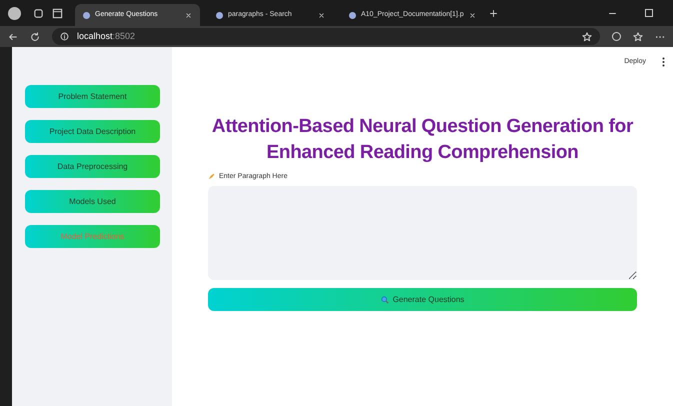 The height and width of the screenshot is (406, 673). I want to click on sidebar-nav-button: Models Used, so click(92, 201).